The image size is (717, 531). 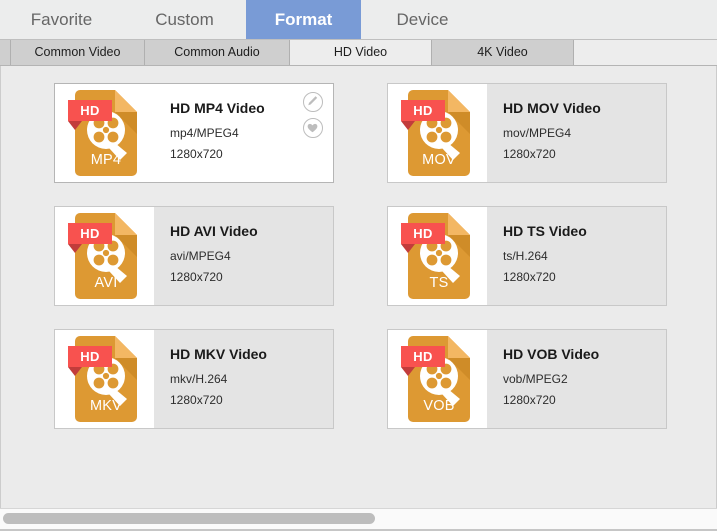 What do you see at coordinates (439, 283) in the screenshot?
I see `format-extension-label: TS` at bounding box center [439, 283].